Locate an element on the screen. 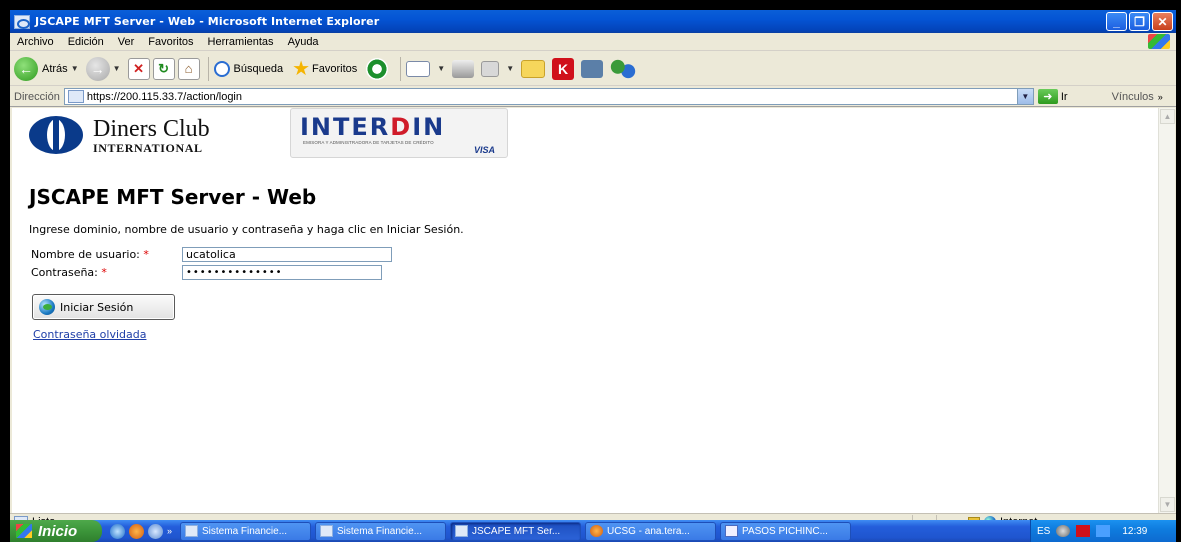  address-box: ▼ is located at coordinates (548, 96).